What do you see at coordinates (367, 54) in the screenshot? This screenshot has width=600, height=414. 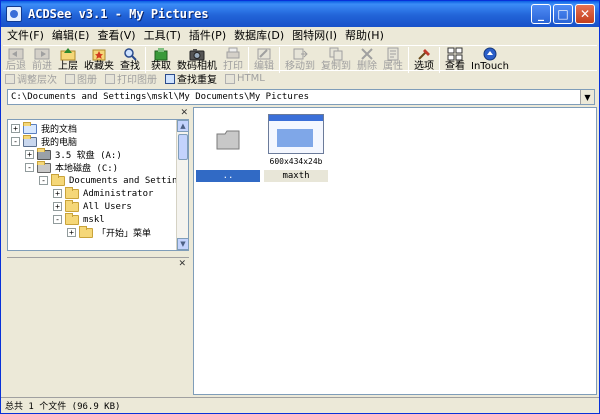 I see `delete-icon` at bounding box center [367, 54].